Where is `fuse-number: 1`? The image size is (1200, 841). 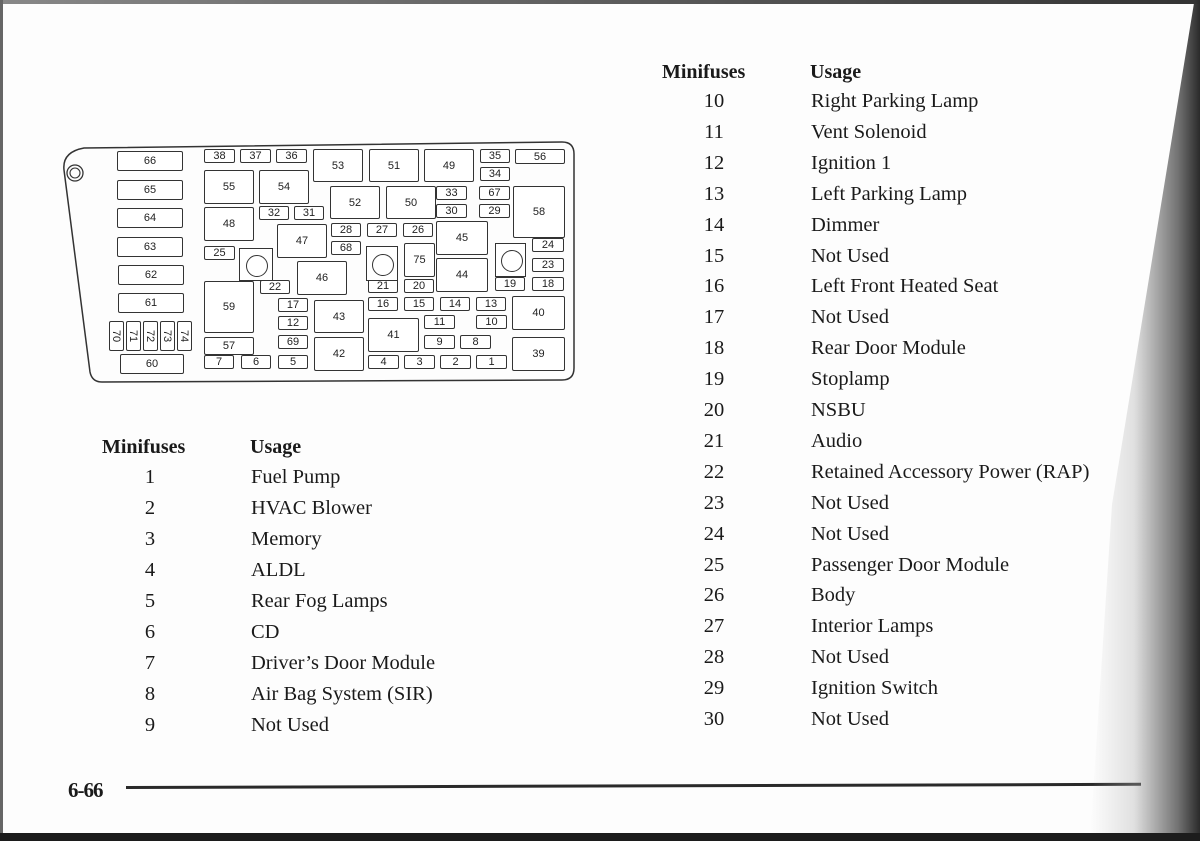
fuse-number: 1 is located at coordinates (150, 477).